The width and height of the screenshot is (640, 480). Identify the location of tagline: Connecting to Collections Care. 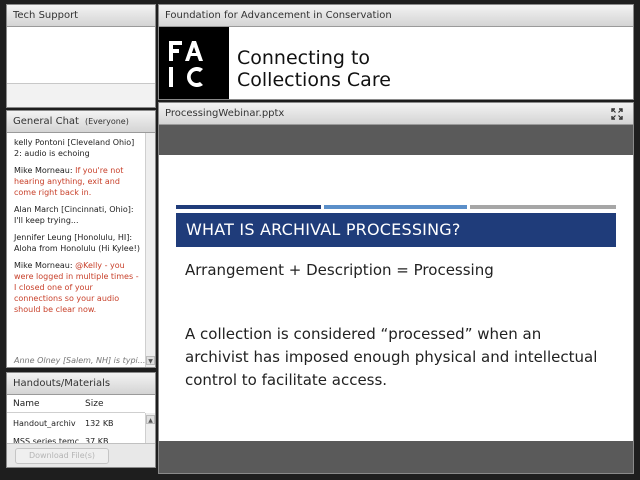
(314, 69).